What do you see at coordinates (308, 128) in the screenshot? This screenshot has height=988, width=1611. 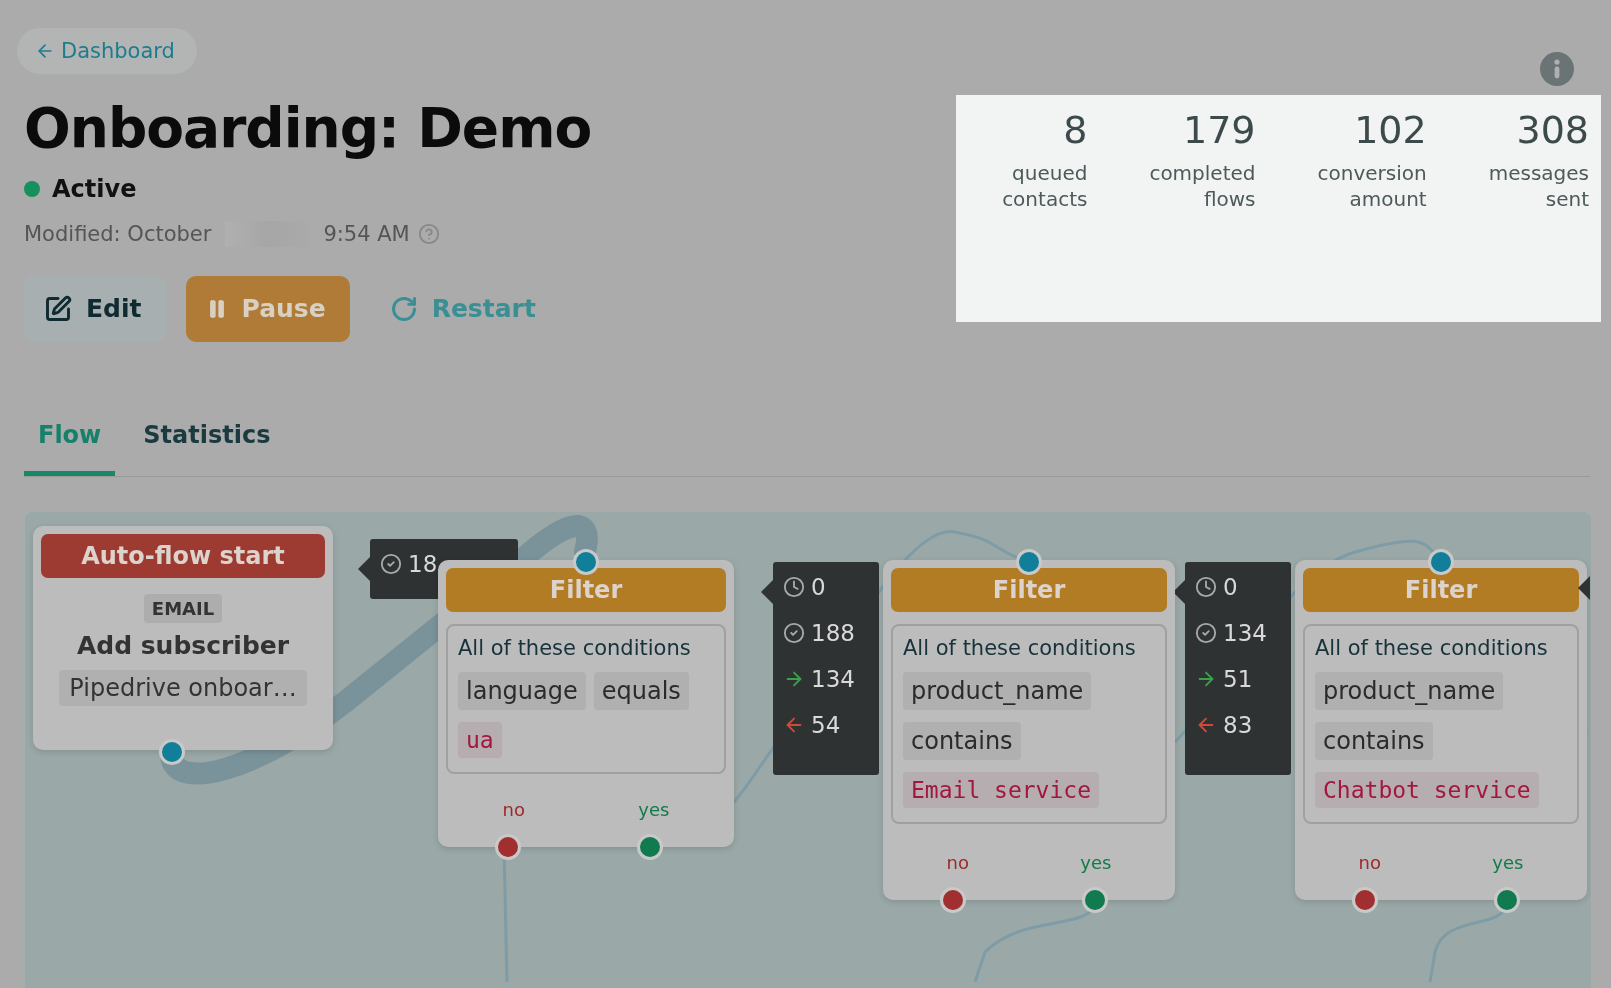 I see `page-title: Onboarding: Demo` at bounding box center [308, 128].